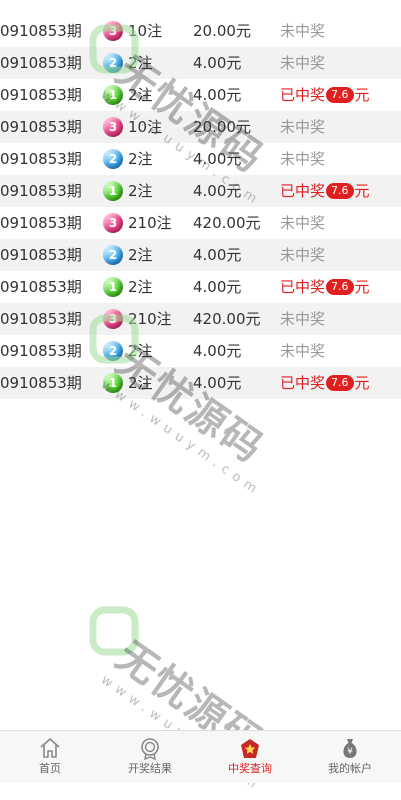  I want to click on tab-my-account: ¥ 我的帐户, so click(350, 757).